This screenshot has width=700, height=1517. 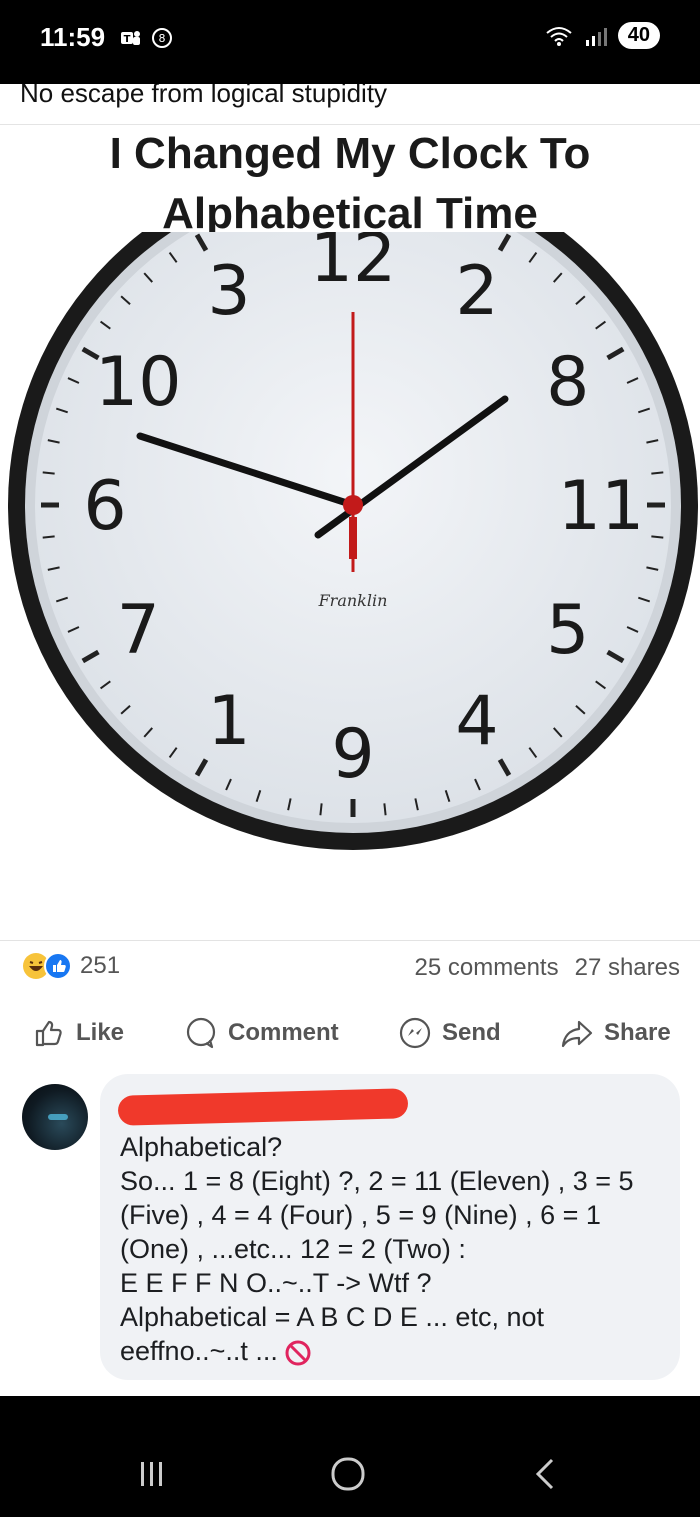 I want to click on svg-text: 8, so click(x=162, y=38).